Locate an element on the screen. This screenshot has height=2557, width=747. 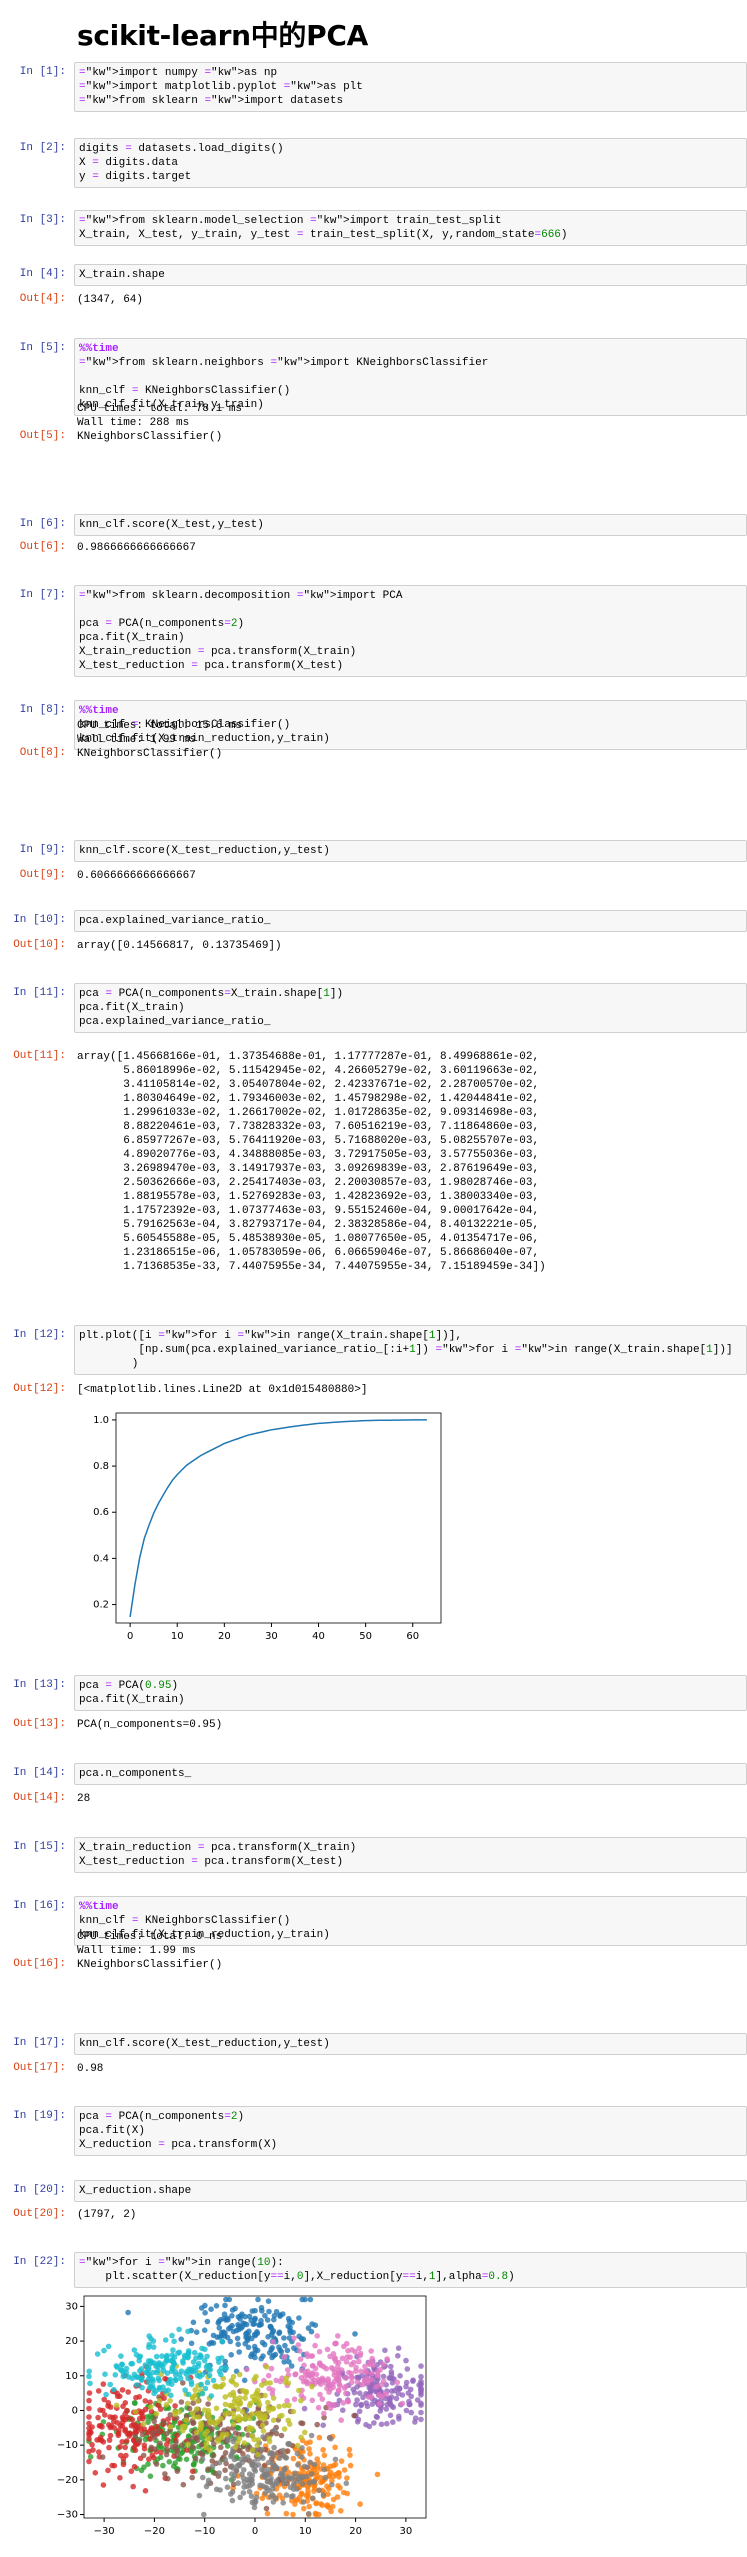
code-line: pca.fit(X_train) is located at coordinates (132, 638).